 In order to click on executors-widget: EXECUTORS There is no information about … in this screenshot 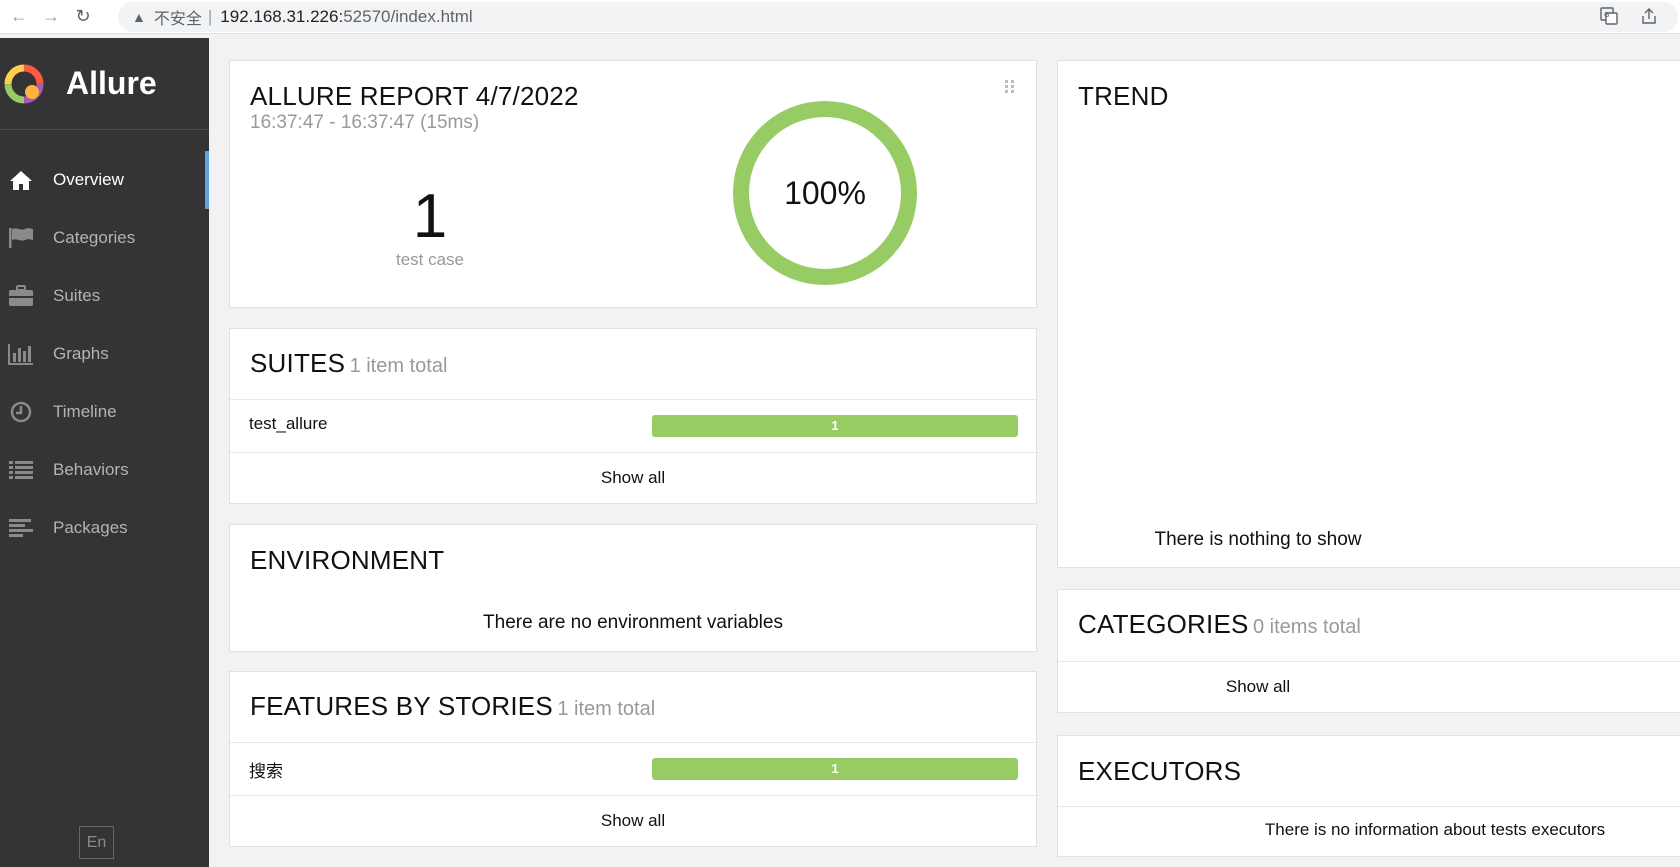, I will do `click(1368, 796)`.